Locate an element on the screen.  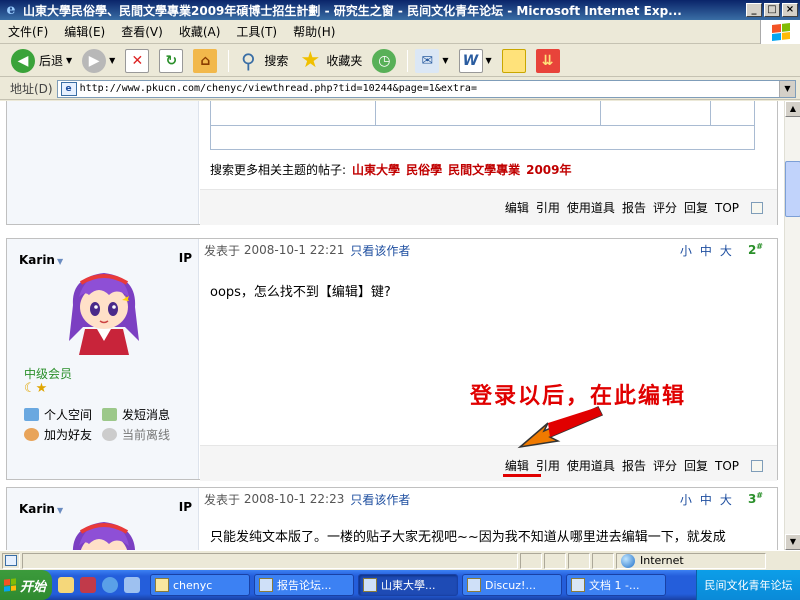
status-message is located at coordinates (270, 560).